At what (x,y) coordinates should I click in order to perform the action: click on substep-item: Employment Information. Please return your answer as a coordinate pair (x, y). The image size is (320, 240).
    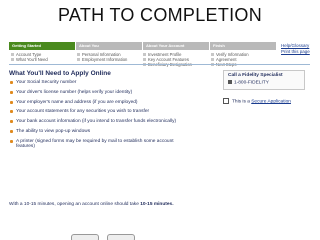
    Looking at the image, I should click on (102, 59).